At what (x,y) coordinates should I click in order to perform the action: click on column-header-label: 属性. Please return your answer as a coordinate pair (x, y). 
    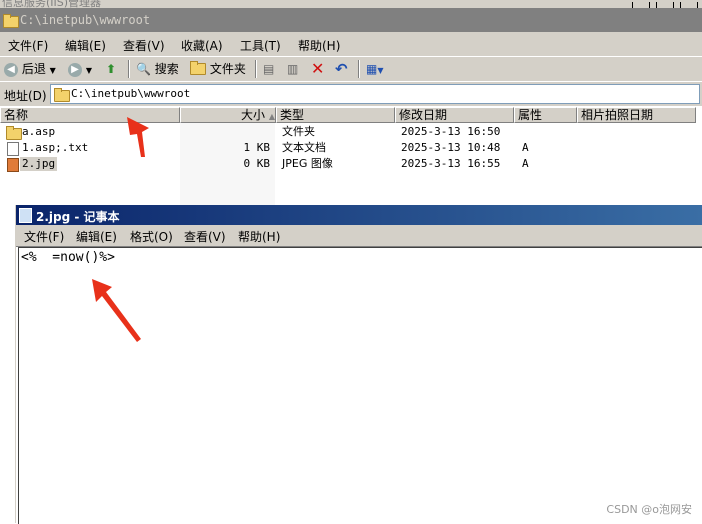
    Looking at the image, I should click on (530, 115).